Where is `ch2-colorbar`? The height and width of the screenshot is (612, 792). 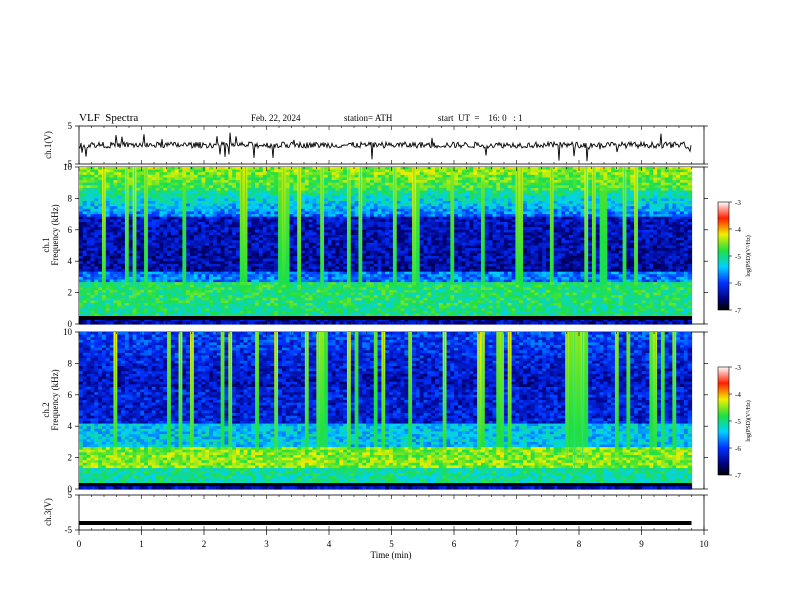 ch2-colorbar is located at coordinates (723, 421).